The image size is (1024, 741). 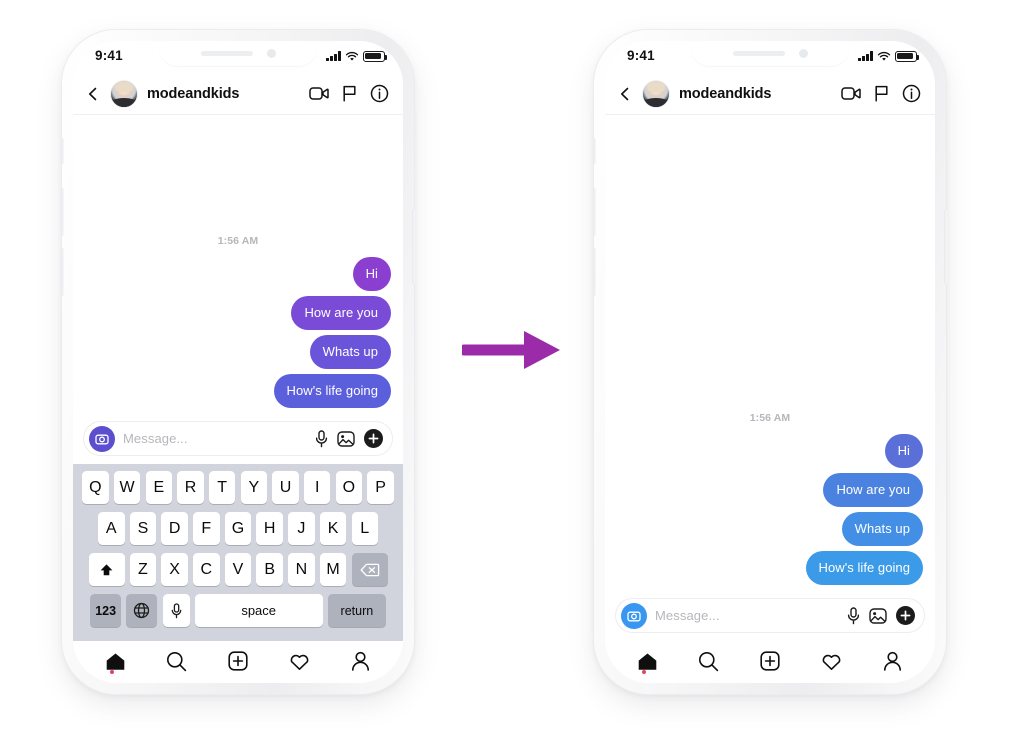 What do you see at coordinates (238, 57) in the screenshot?
I see `status-bar: 9:41` at bounding box center [238, 57].